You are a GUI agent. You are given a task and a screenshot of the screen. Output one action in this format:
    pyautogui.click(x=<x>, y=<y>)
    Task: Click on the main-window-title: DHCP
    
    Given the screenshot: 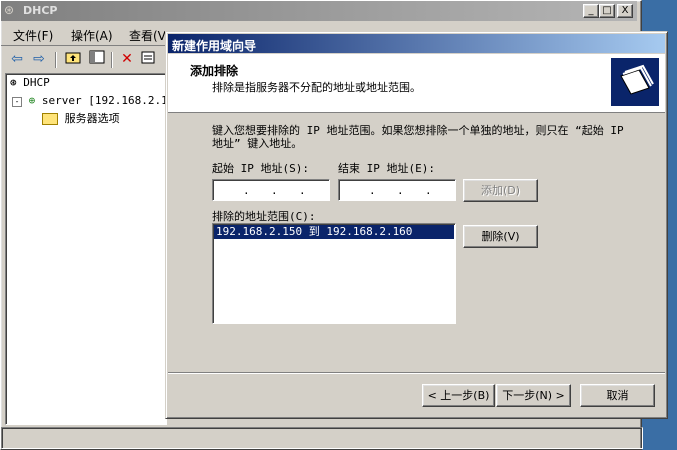 What is the action you would take?
    pyautogui.click(x=40, y=10)
    